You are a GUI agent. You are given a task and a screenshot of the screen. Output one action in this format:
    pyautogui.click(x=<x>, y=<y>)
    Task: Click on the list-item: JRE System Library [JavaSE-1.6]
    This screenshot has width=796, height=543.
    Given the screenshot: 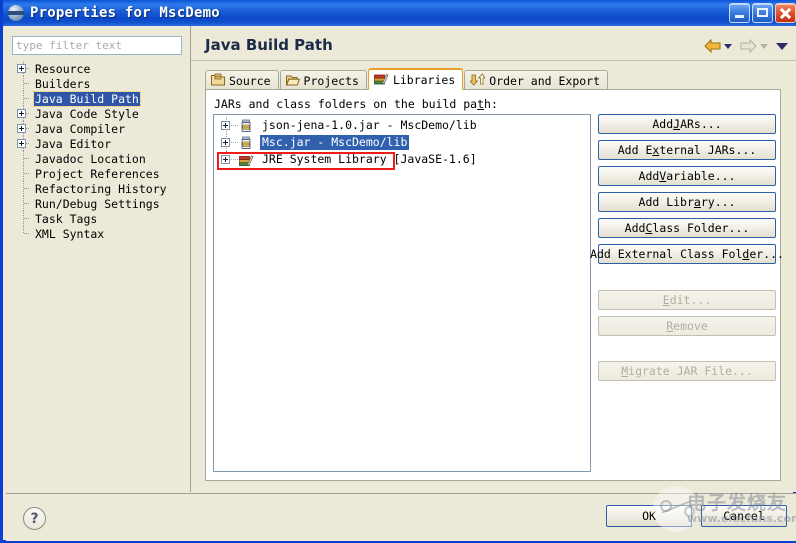 What is the action you would take?
    pyautogui.click(x=402, y=159)
    